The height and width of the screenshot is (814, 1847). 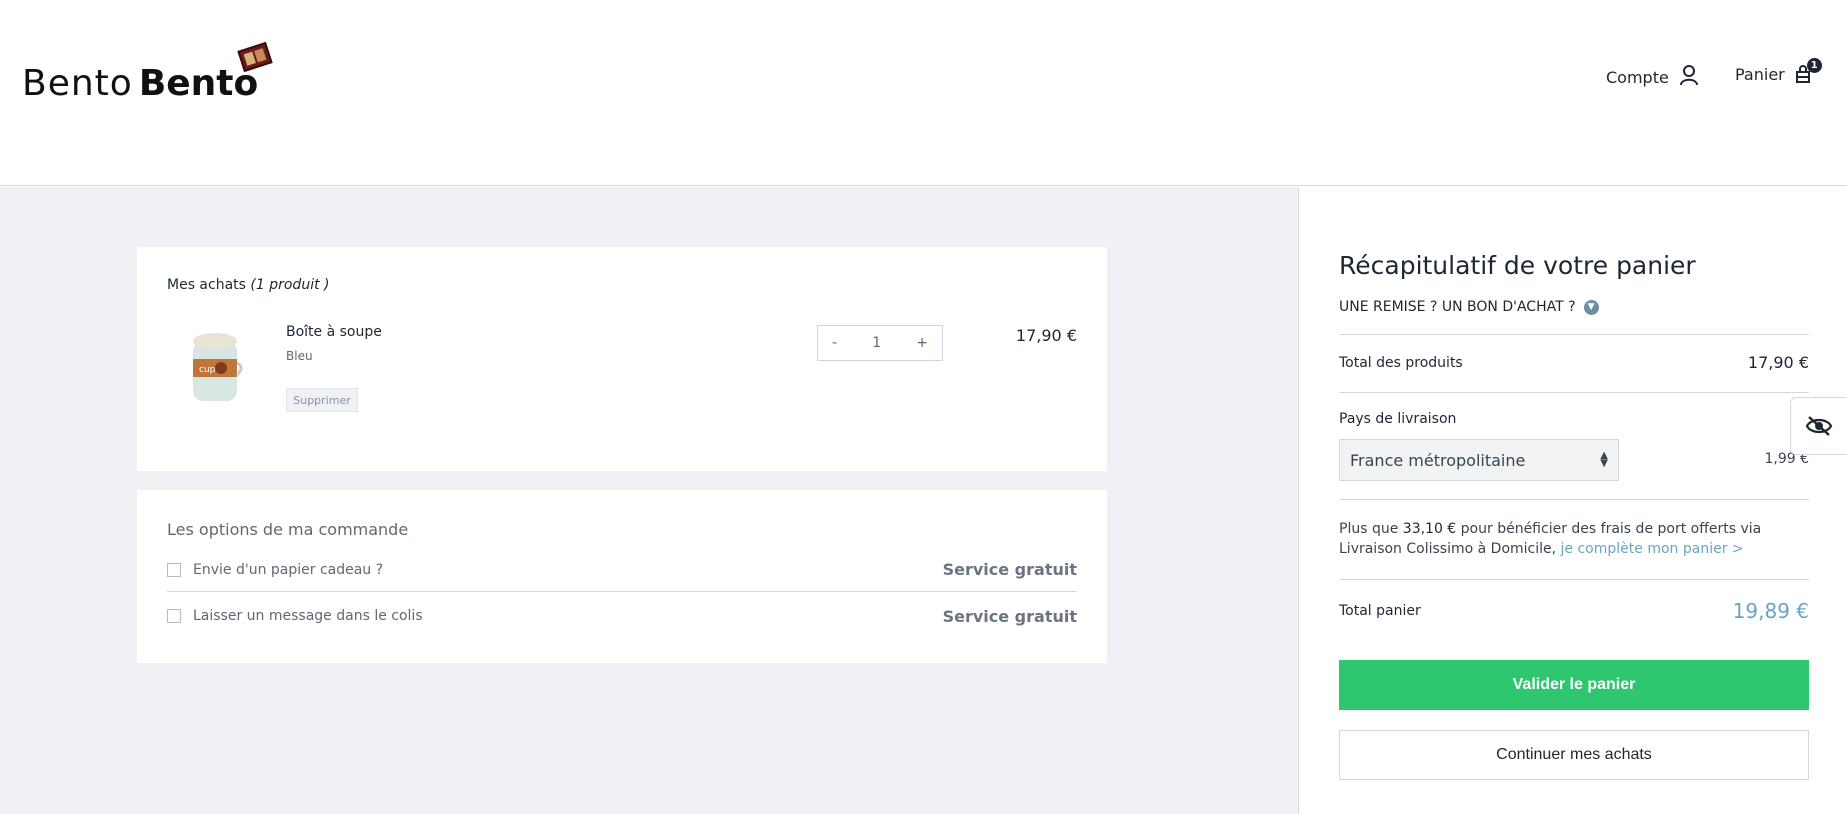 I want to click on products-total-row: Total des produits 17,90 €, so click(x=1574, y=362).